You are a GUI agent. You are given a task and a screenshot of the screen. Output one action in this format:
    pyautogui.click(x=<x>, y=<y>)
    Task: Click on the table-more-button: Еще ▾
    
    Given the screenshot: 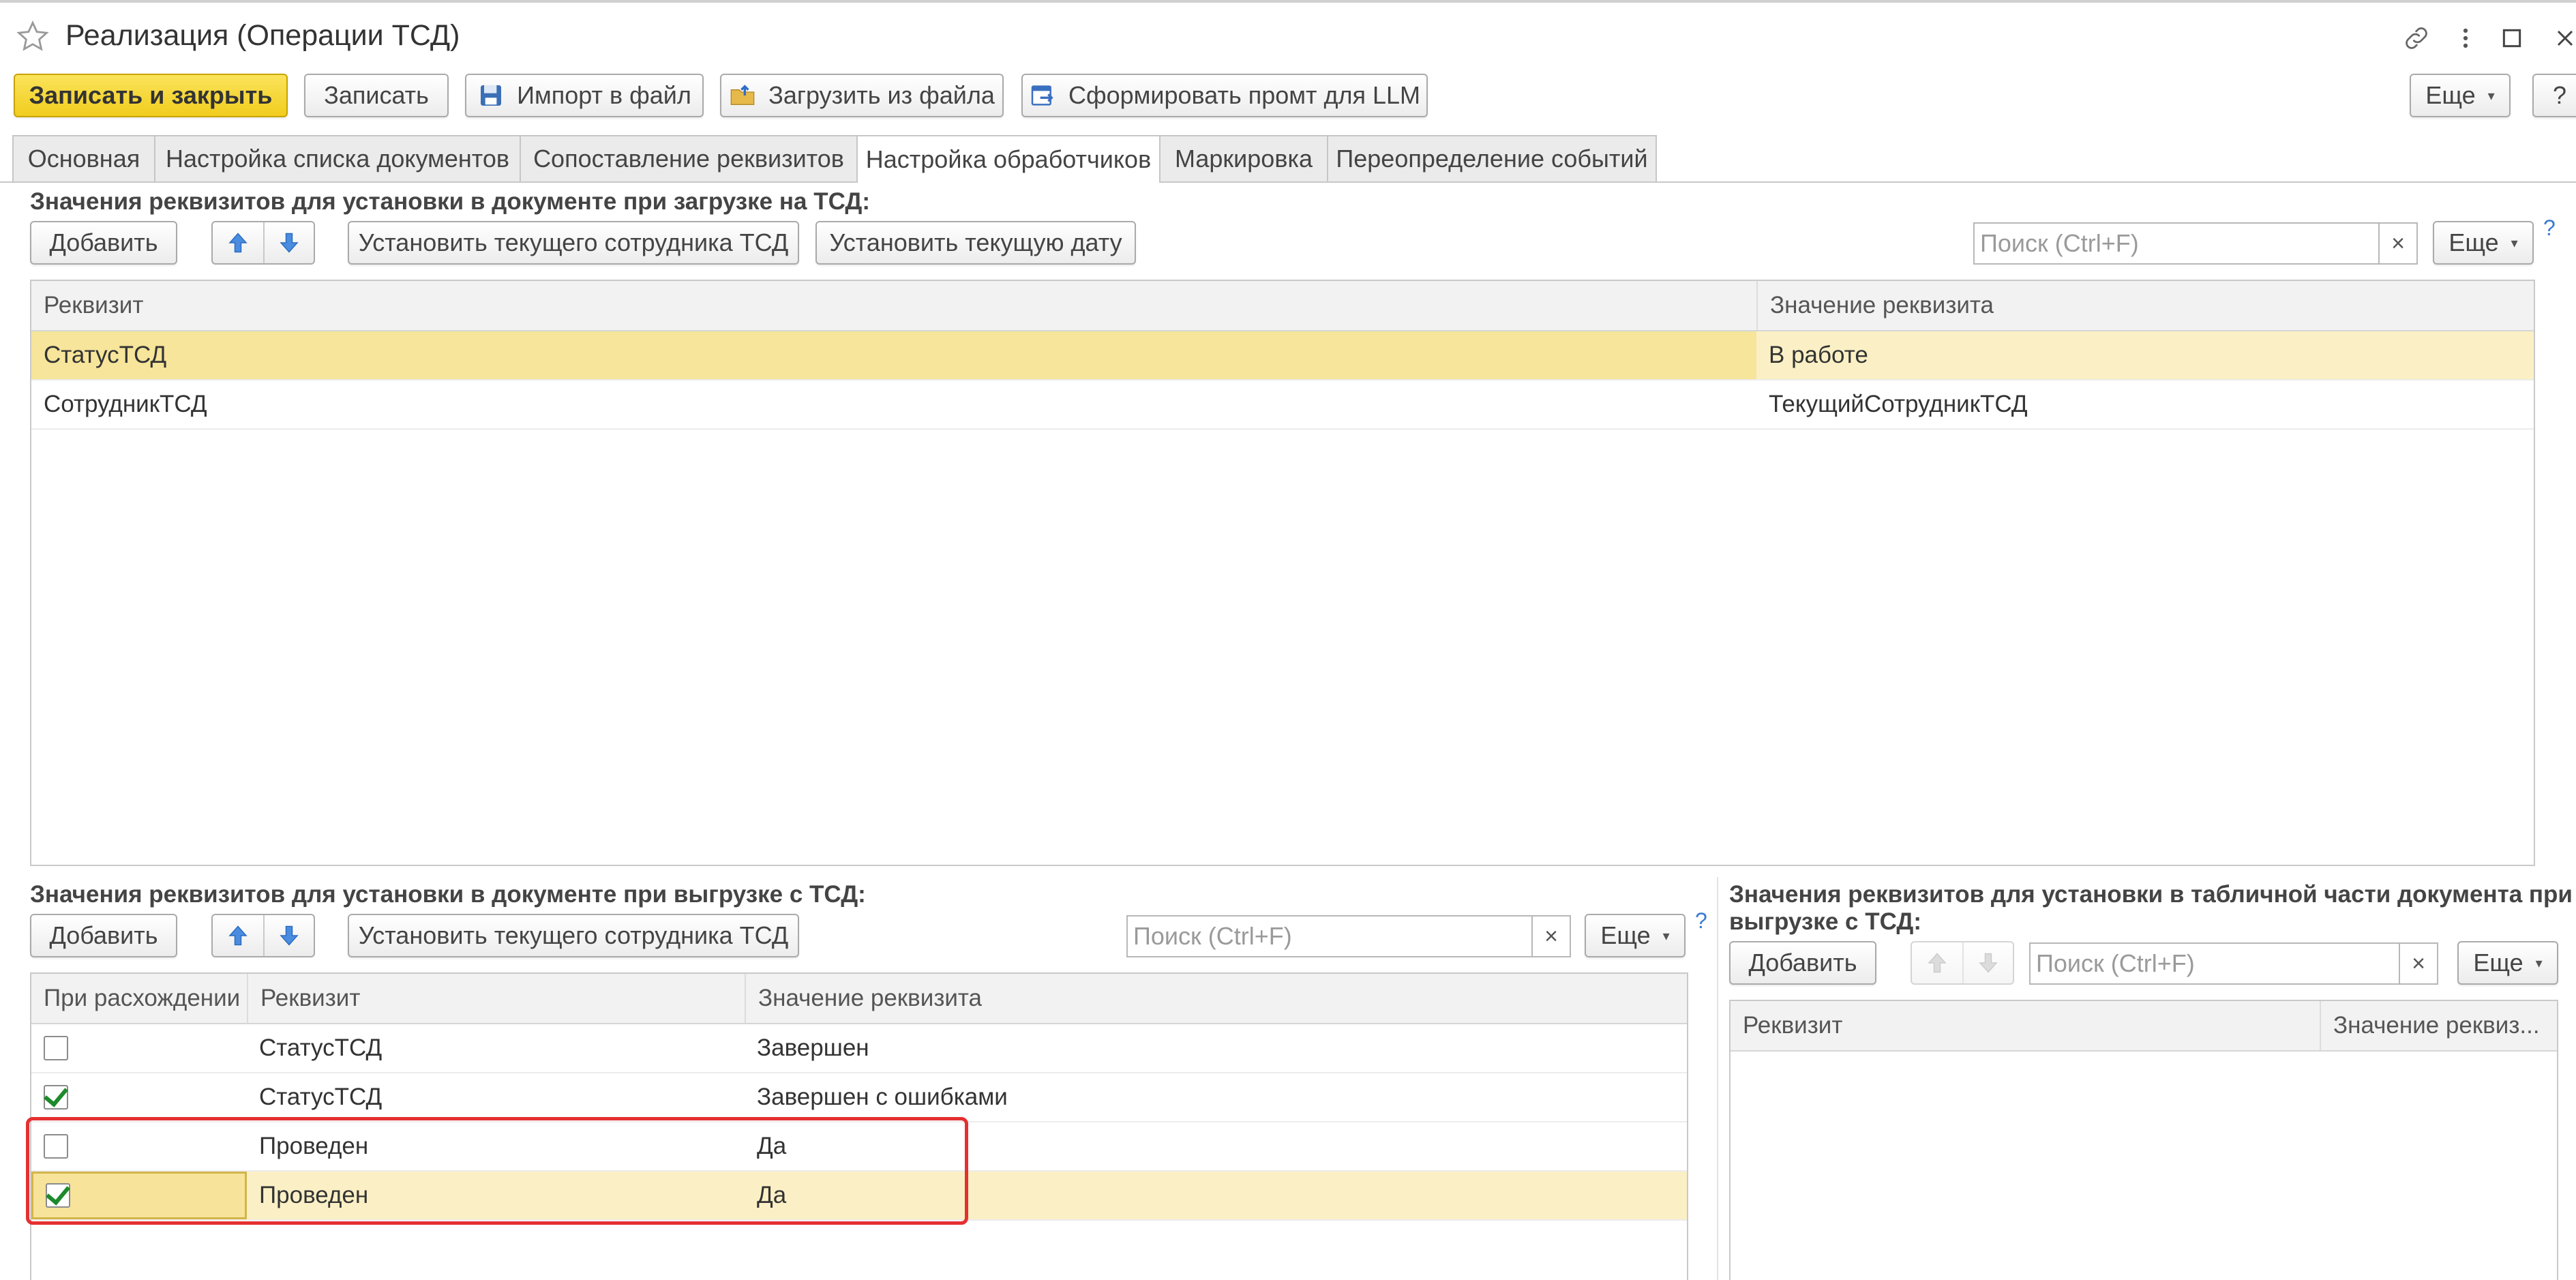 What is the action you would take?
    pyautogui.click(x=2507, y=963)
    